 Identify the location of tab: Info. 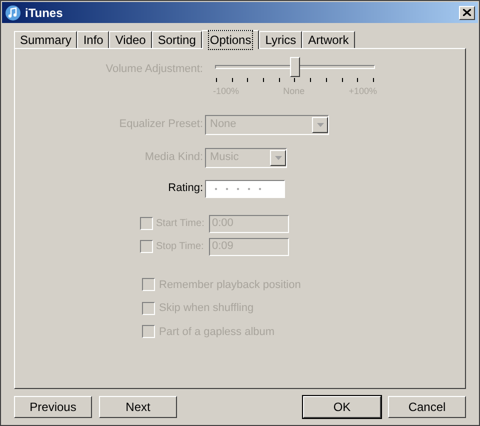
(93, 39).